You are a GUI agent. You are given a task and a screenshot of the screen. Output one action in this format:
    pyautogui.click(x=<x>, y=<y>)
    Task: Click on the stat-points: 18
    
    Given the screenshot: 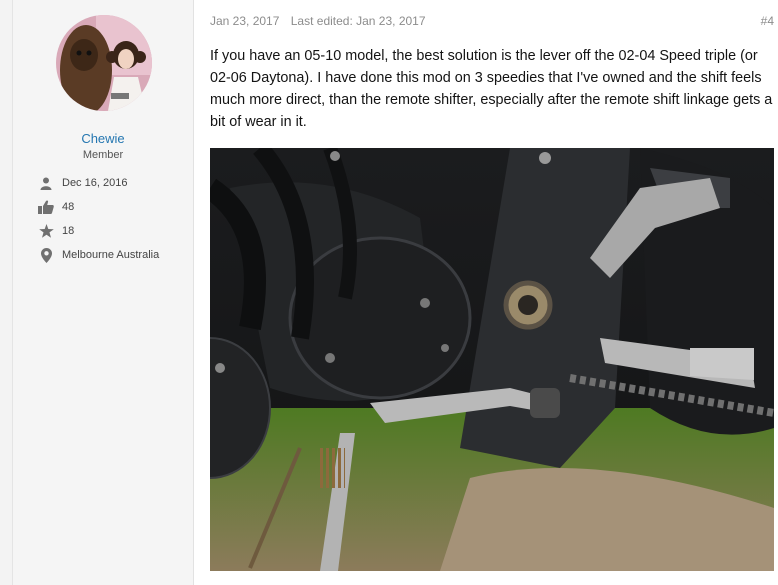 What is the action you would take?
    pyautogui.click(x=56, y=231)
    